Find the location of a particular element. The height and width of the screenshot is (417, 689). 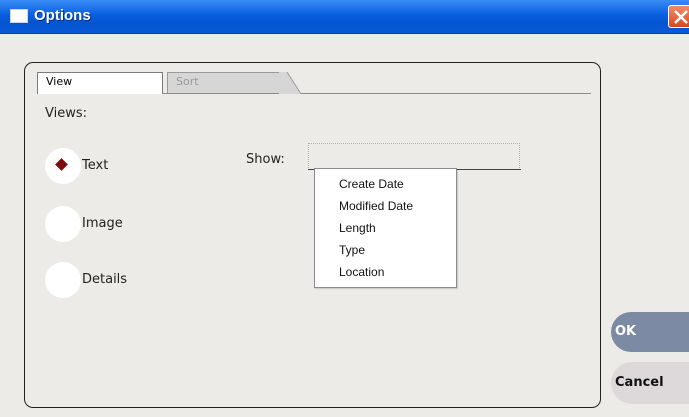

dropdown-item-create-date: Create Date is located at coordinates (371, 184).